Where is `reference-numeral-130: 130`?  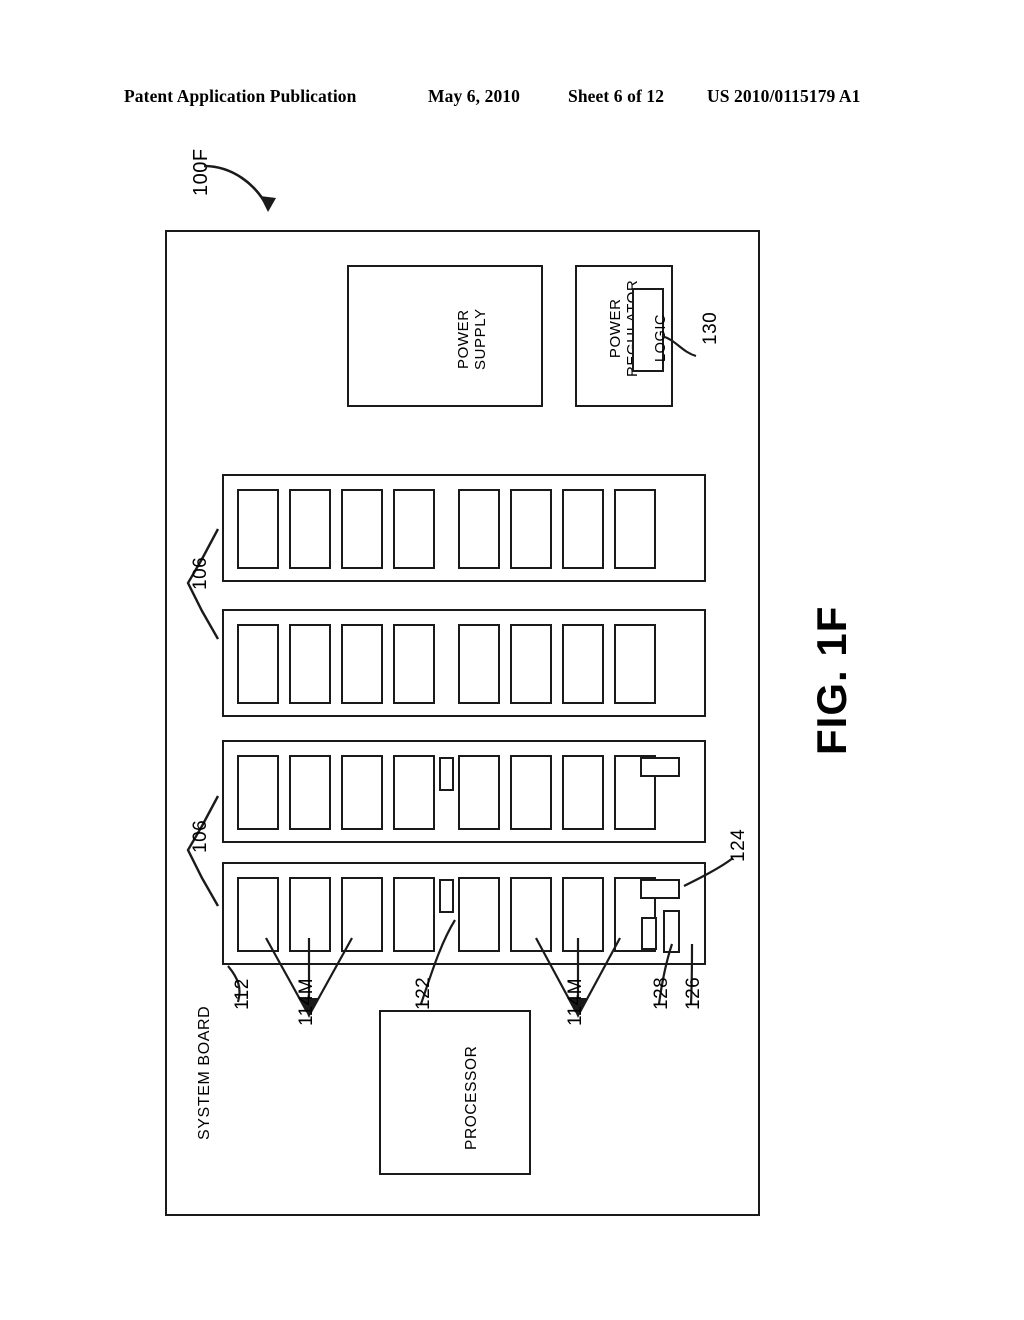
reference-numeral-130: 130 is located at coordinates (710, 328).